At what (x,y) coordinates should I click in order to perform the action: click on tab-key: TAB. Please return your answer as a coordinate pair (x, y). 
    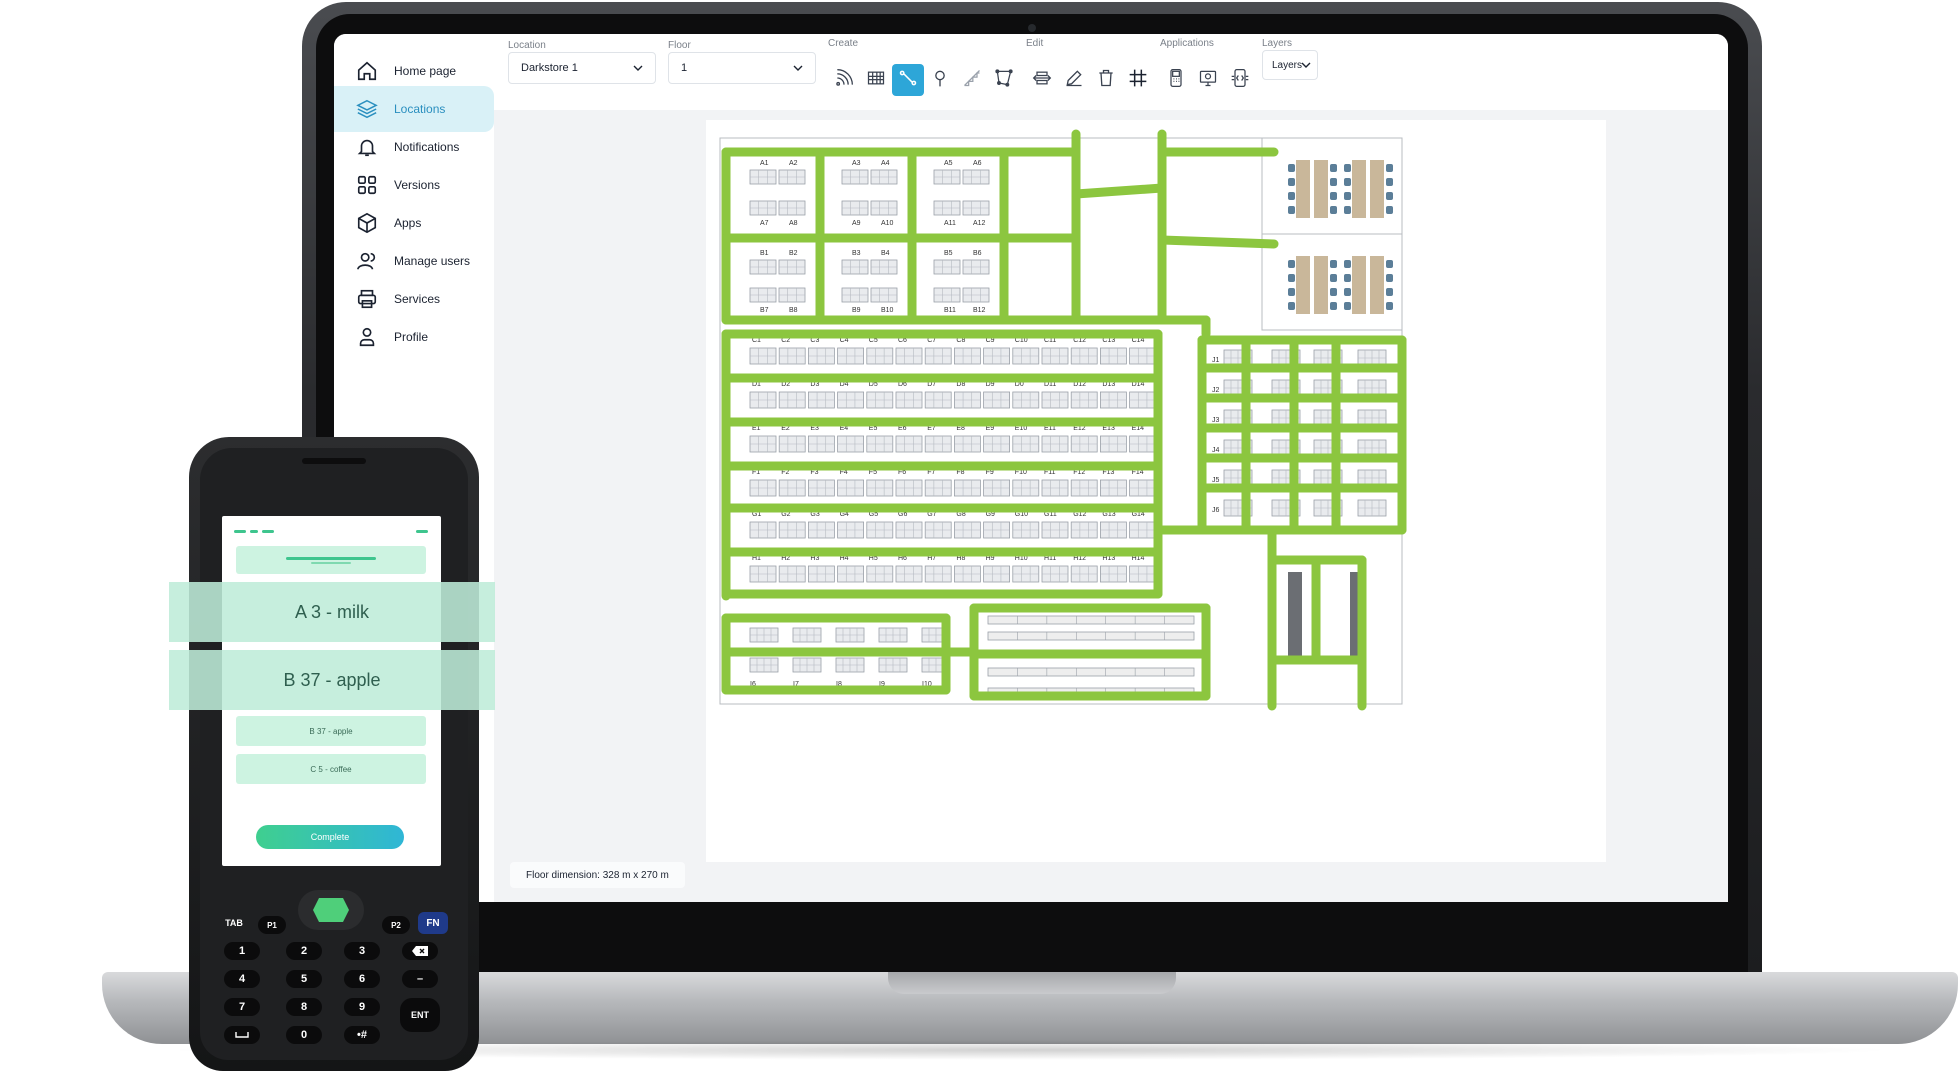
    Looking at the image, I should click on (234, 923).